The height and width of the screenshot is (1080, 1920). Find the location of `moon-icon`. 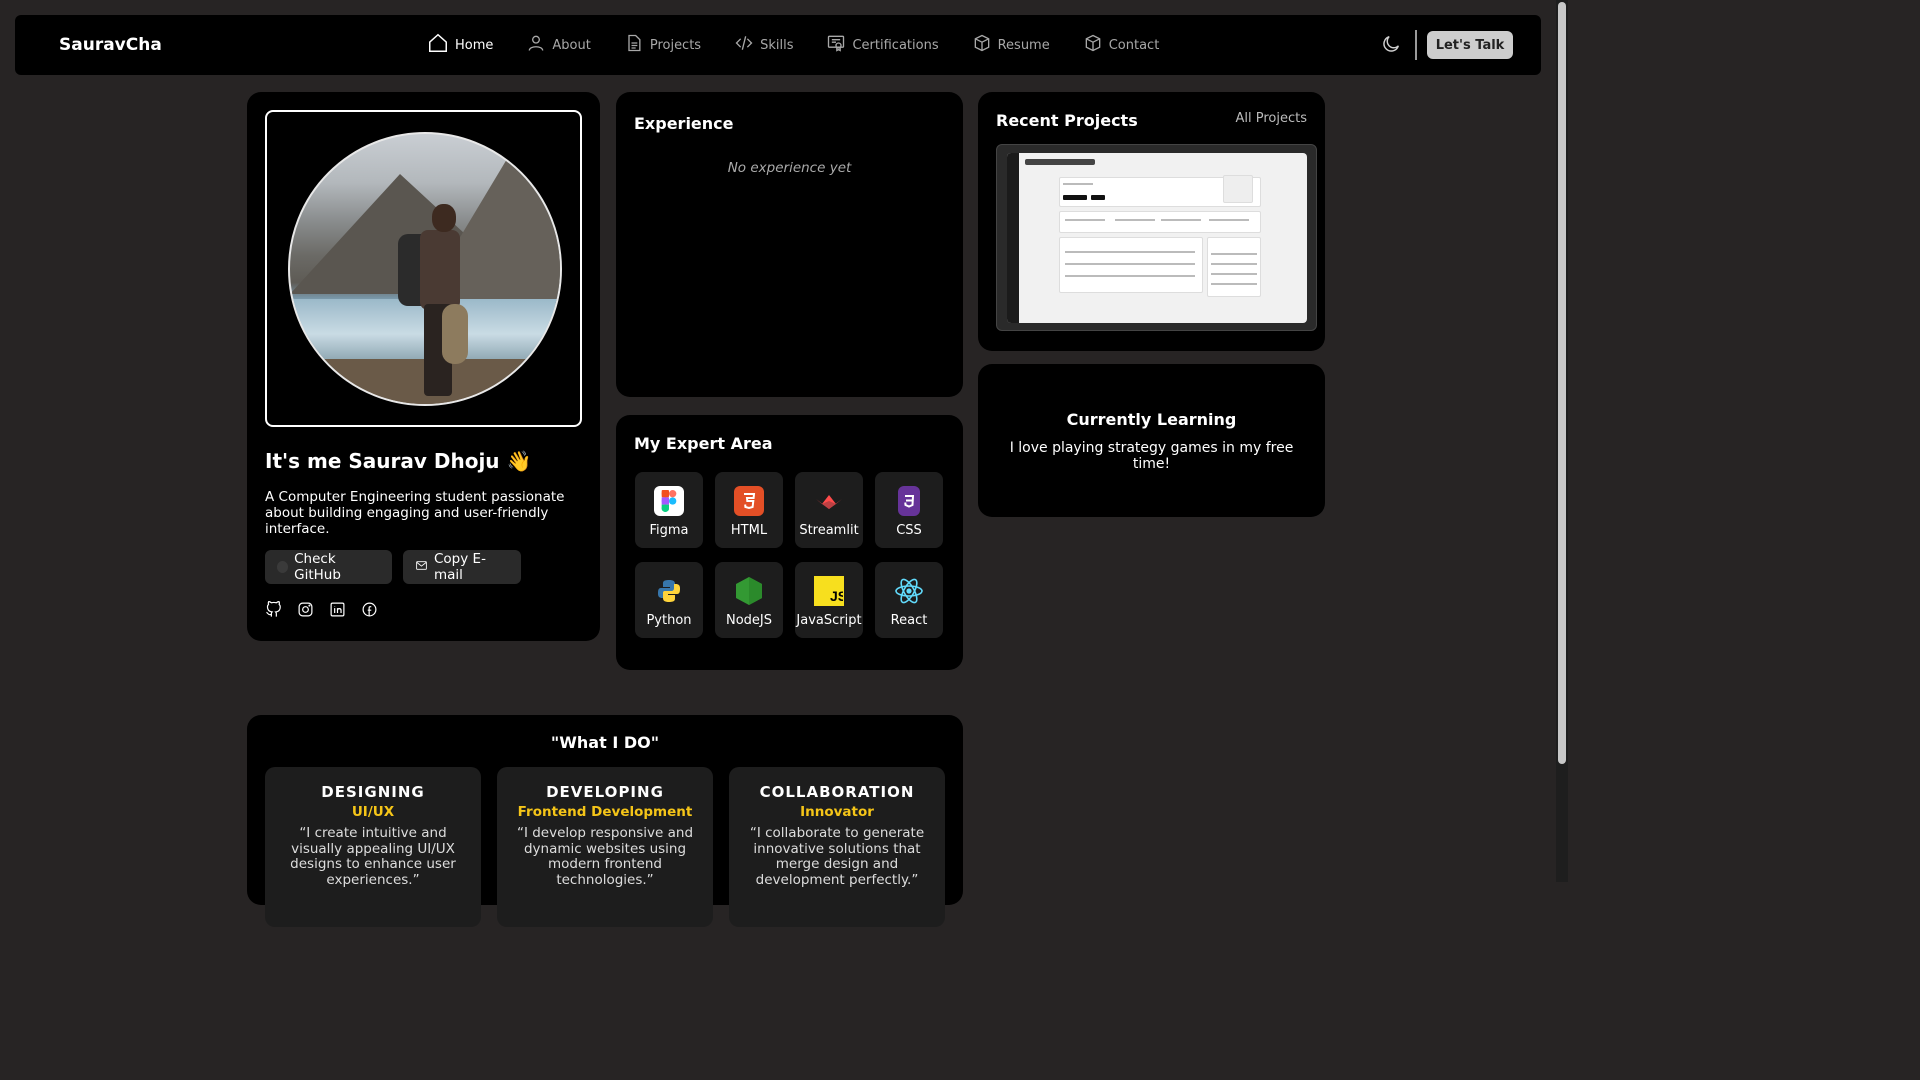

moon-icon is located at coordinates (1391, 44).